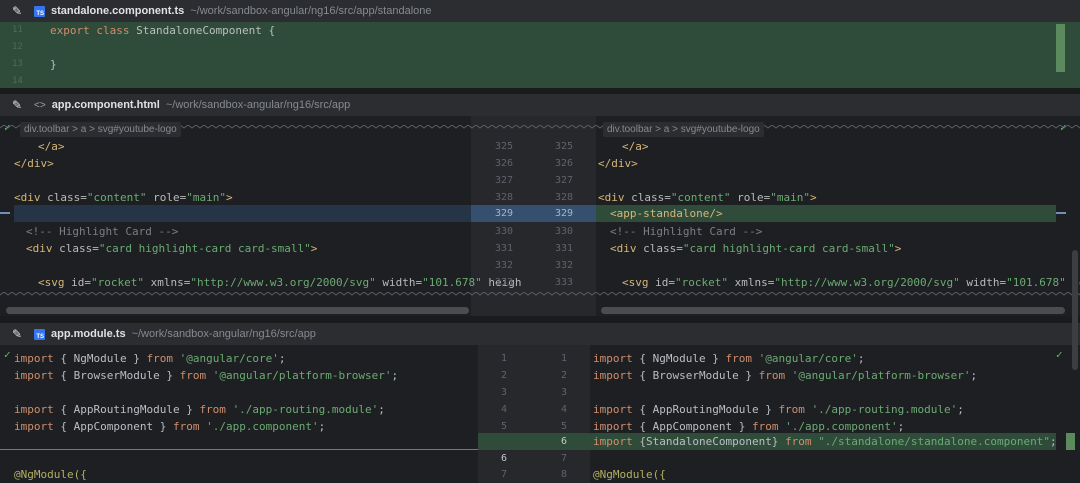 The height and width of the screenshot is (483, 1080). What do you see at coordinates (504, 163) in the screenshot?
I see `left-line-number: 326` at bounding box center [504, 163].